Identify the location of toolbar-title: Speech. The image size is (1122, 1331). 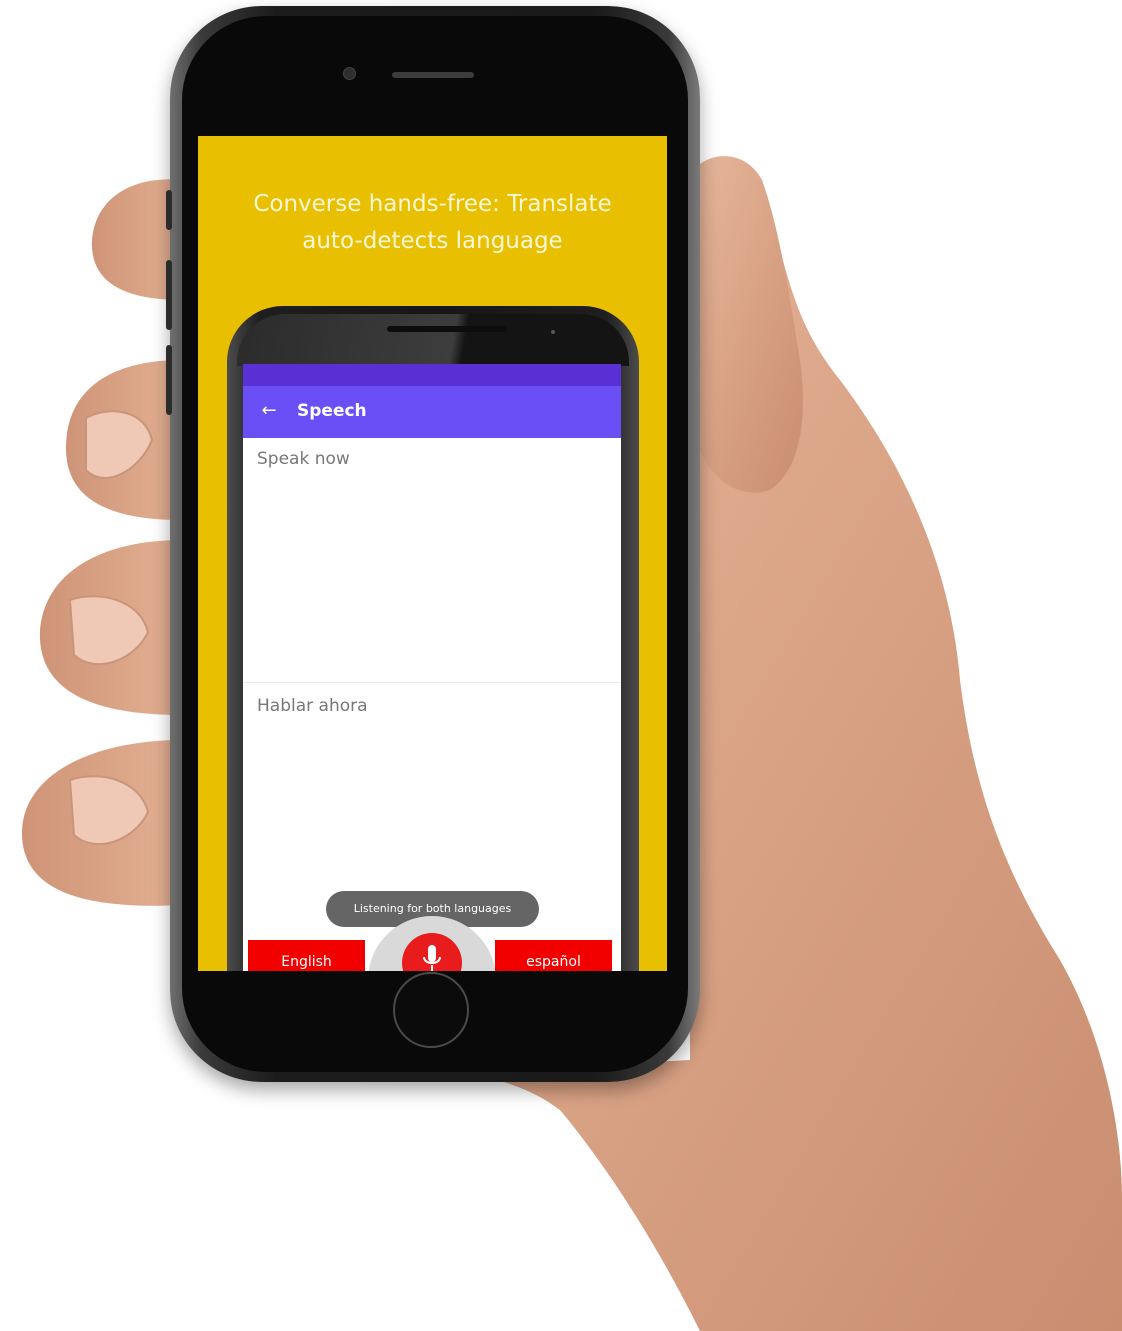
(332, 411).